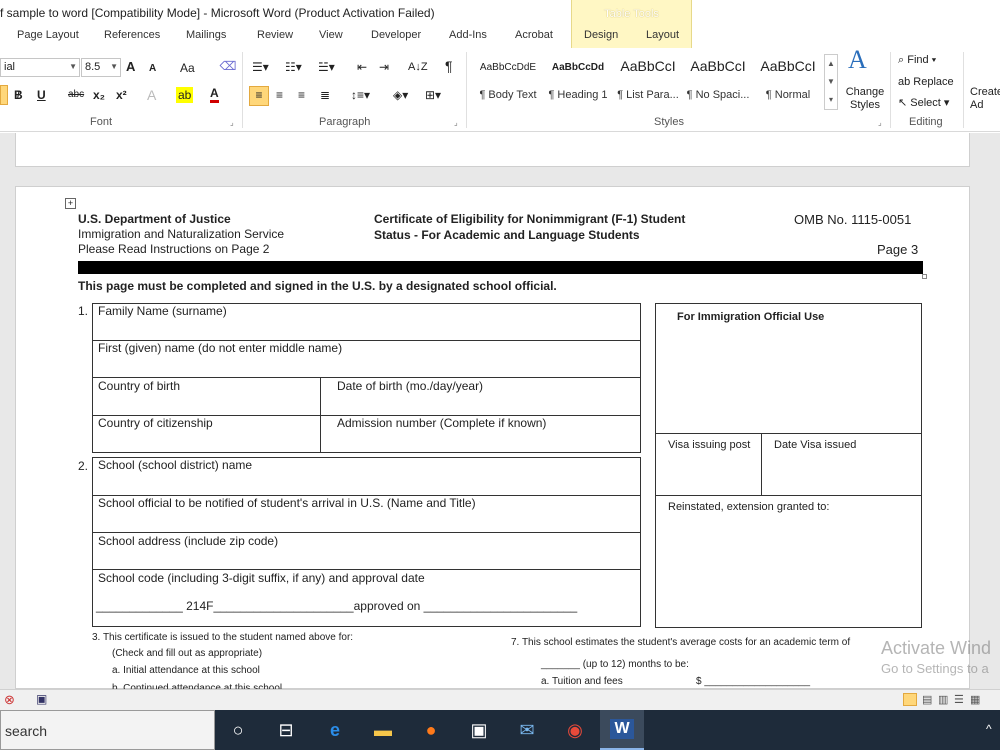  I want to click on table-resize-handle, so click(924, 276).